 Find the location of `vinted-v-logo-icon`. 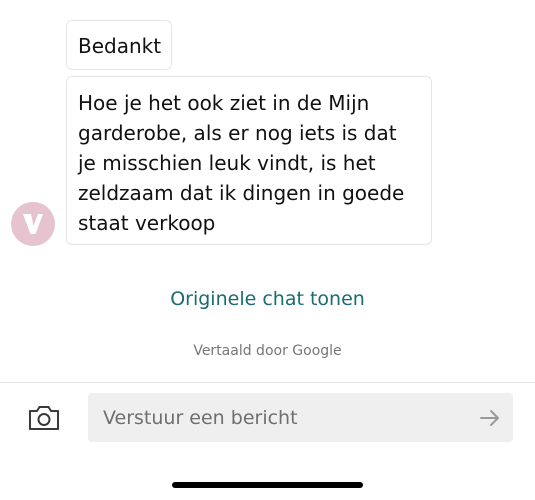

vinted-v-logo-icon is located at coordinates (33, 224).